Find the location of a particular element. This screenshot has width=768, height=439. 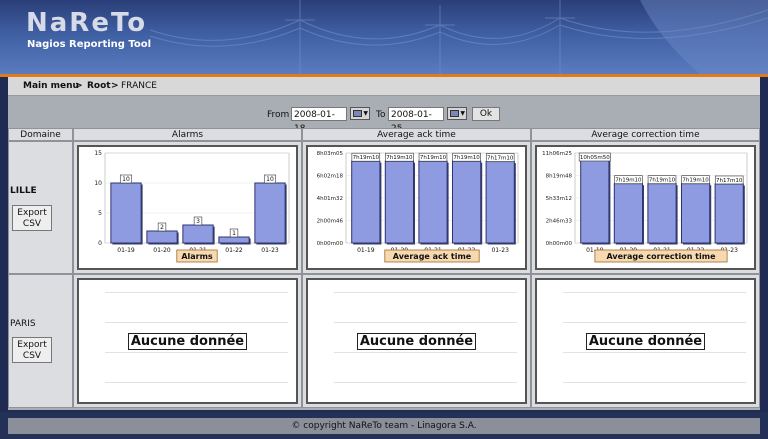

footer-bar: © copyright NaReTo team - Linagora S.A. is located at coordinates (384, 426).